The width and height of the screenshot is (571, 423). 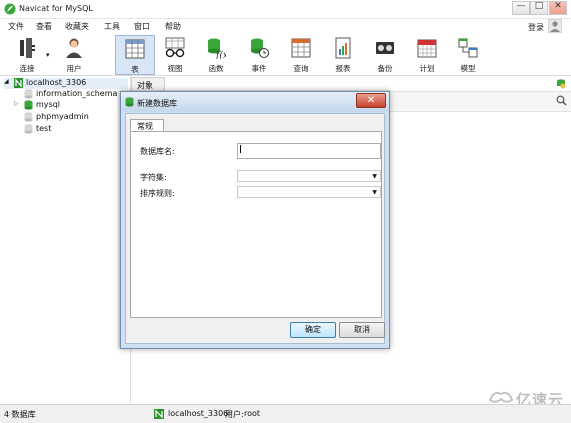 I want to click on tree-db-label: information_schema, so click(x=77, y=93).